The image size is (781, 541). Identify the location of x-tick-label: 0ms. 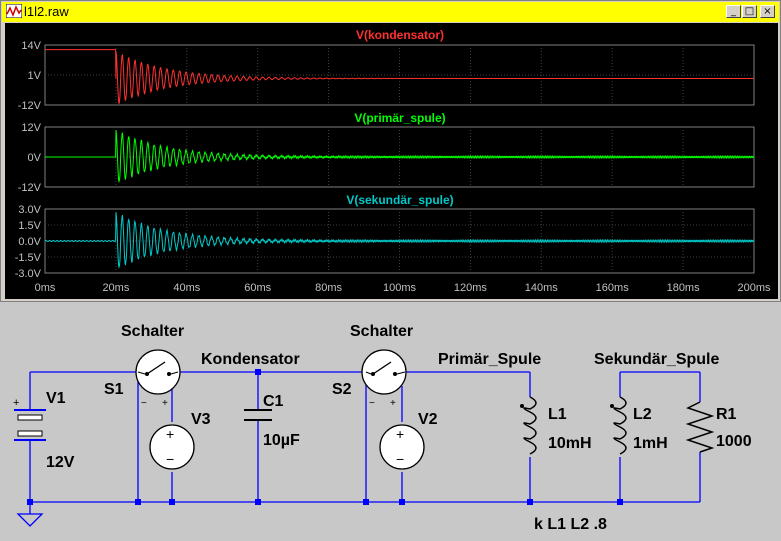
(45, 288).